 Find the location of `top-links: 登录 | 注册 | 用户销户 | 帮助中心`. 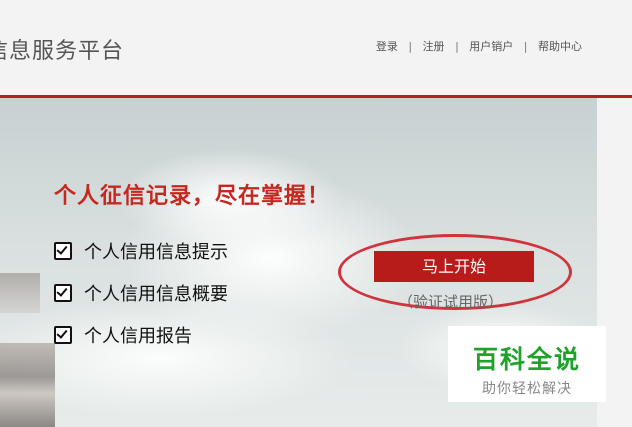

top-links: 登录 | 注册 | 用户销户 | 帮助中心 is located at coordinates (479, 46).